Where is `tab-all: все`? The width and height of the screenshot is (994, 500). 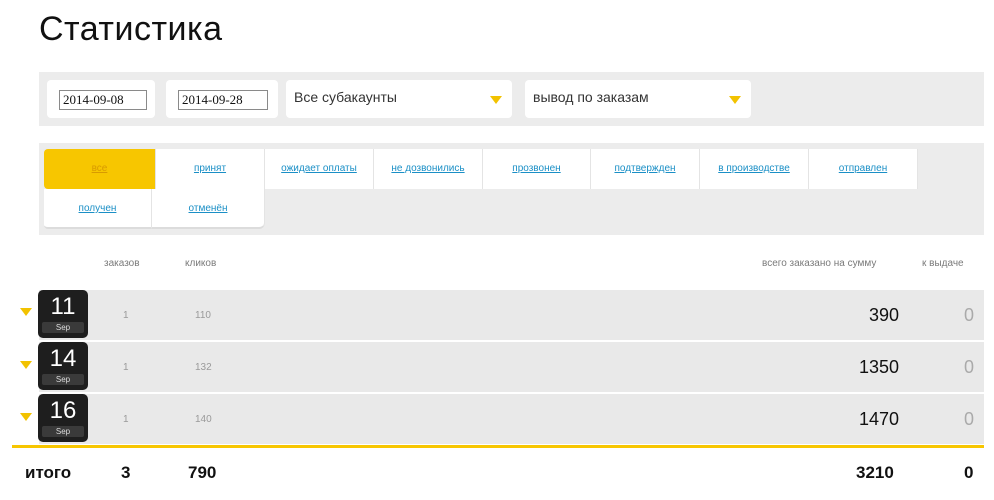 tab-all: все is located at coordinates (100, 169).